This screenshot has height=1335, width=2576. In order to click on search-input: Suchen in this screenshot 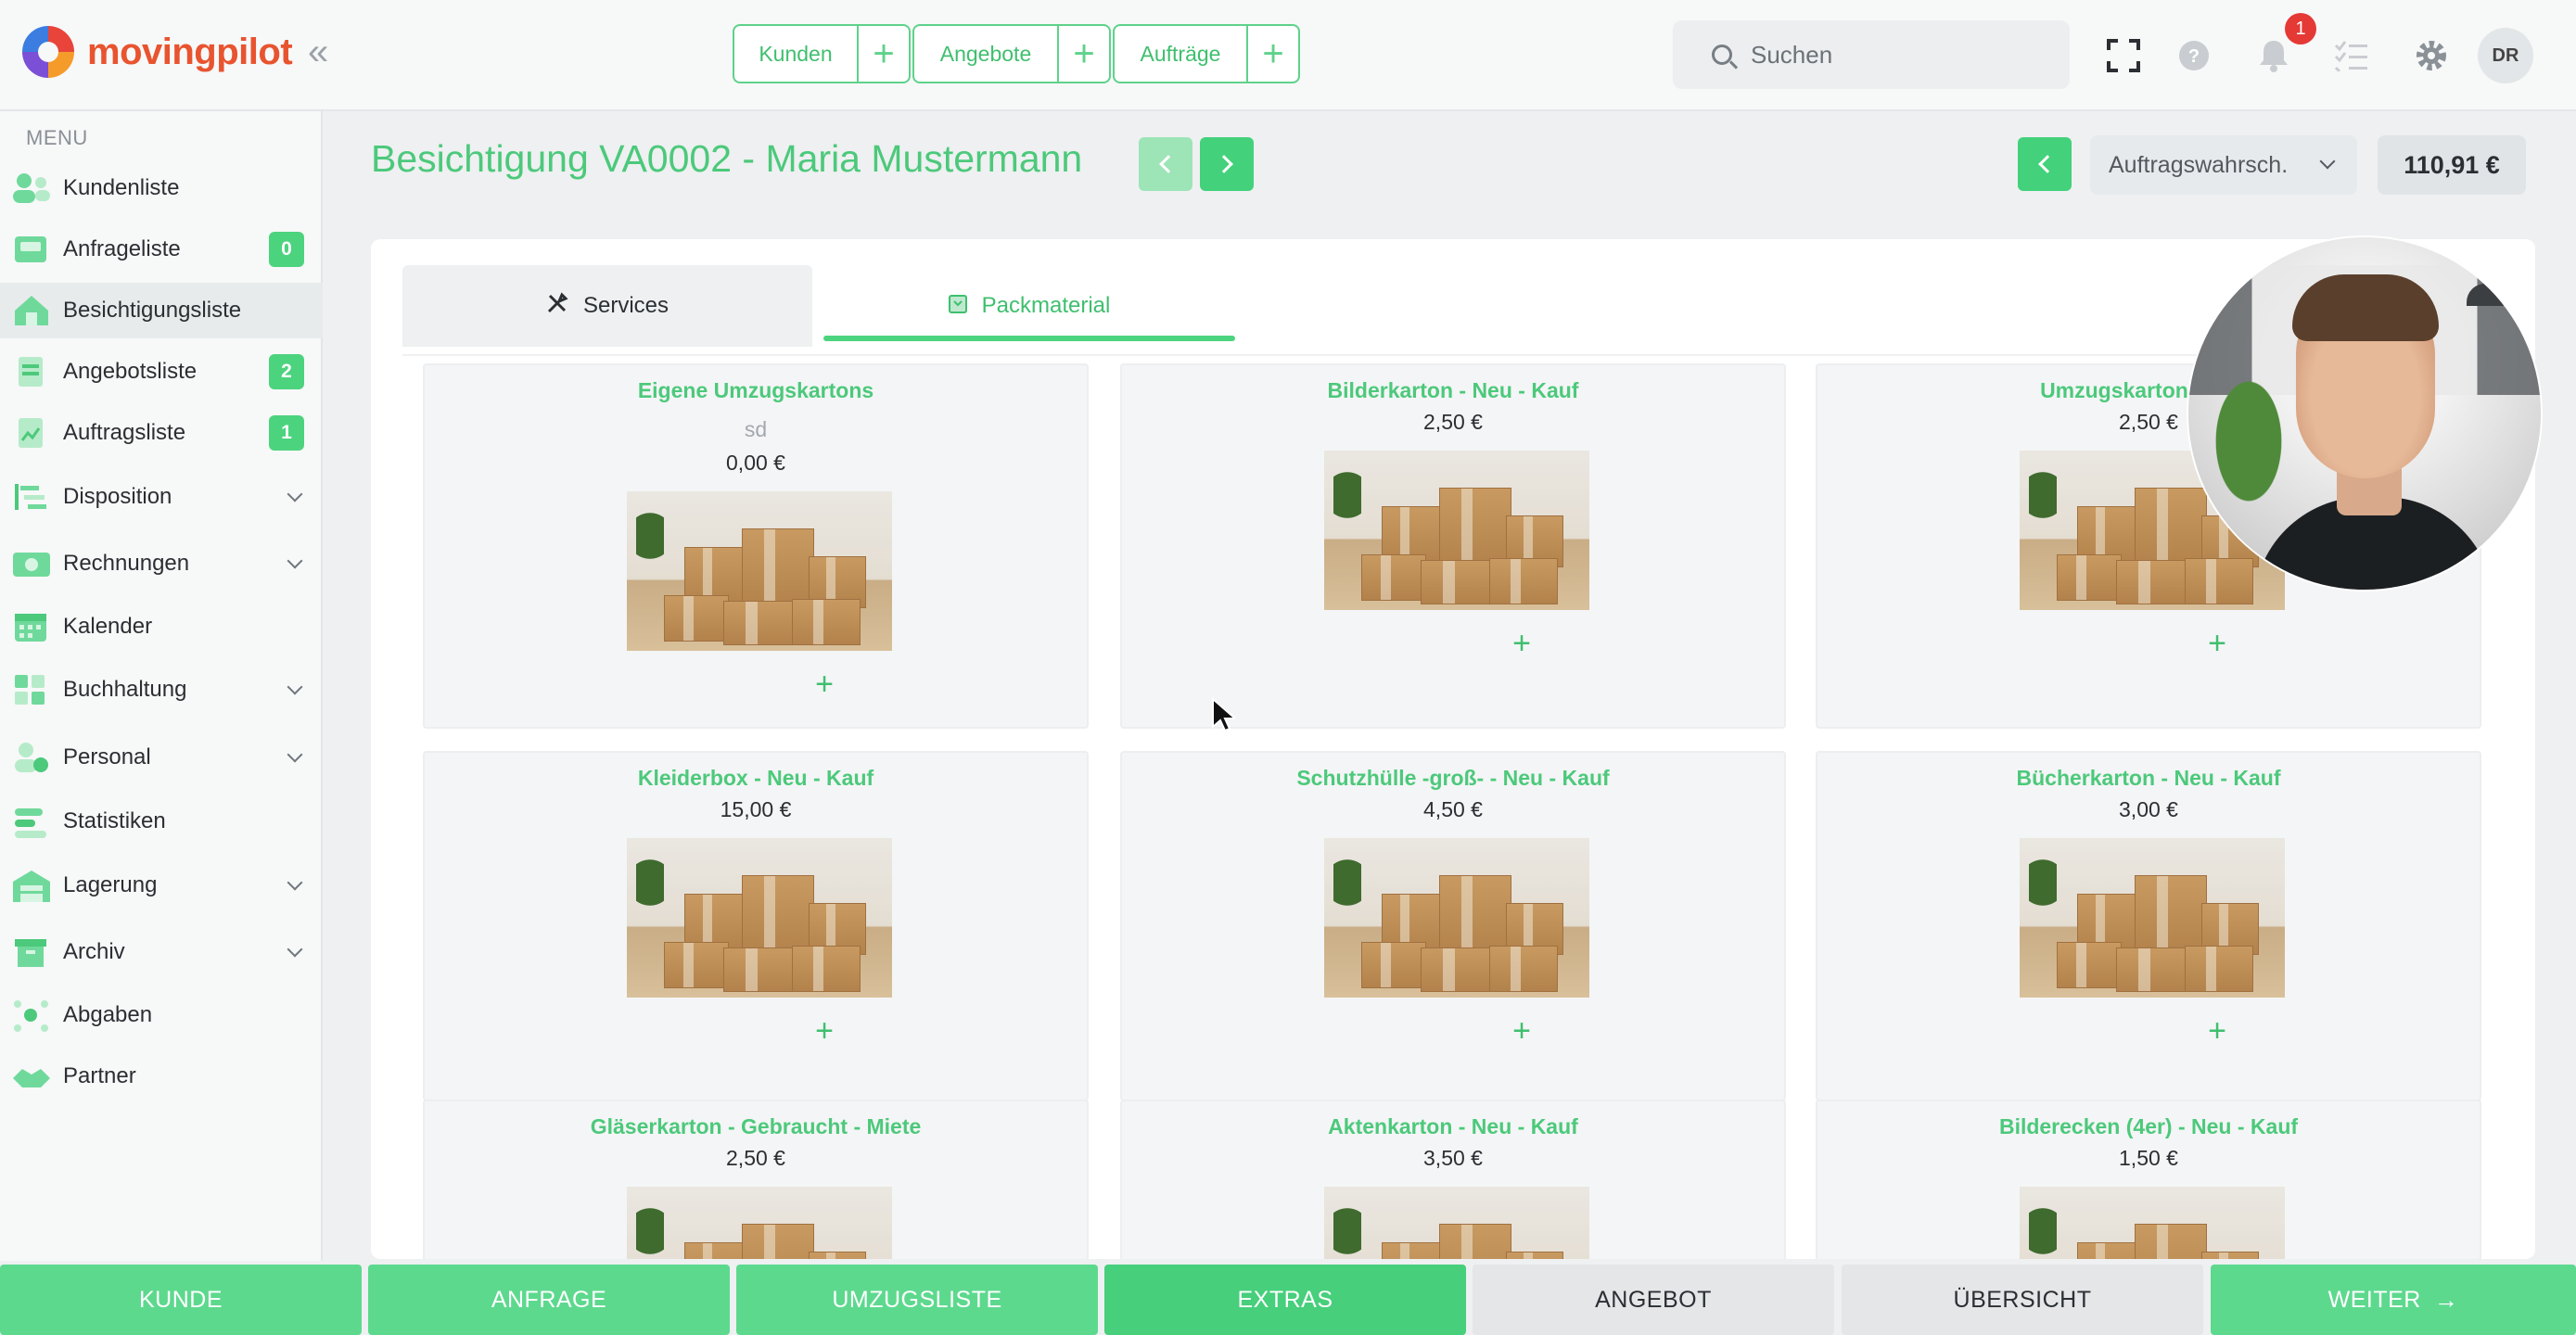, I will do `click(1872, 54)`.